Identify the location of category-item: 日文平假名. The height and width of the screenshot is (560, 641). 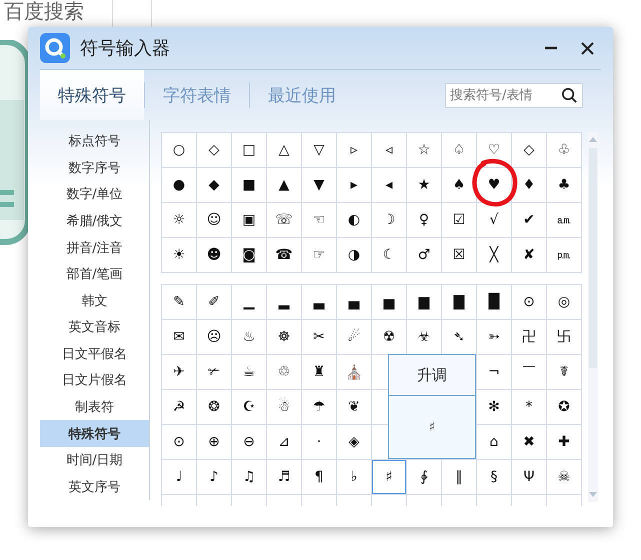
(94, 354).